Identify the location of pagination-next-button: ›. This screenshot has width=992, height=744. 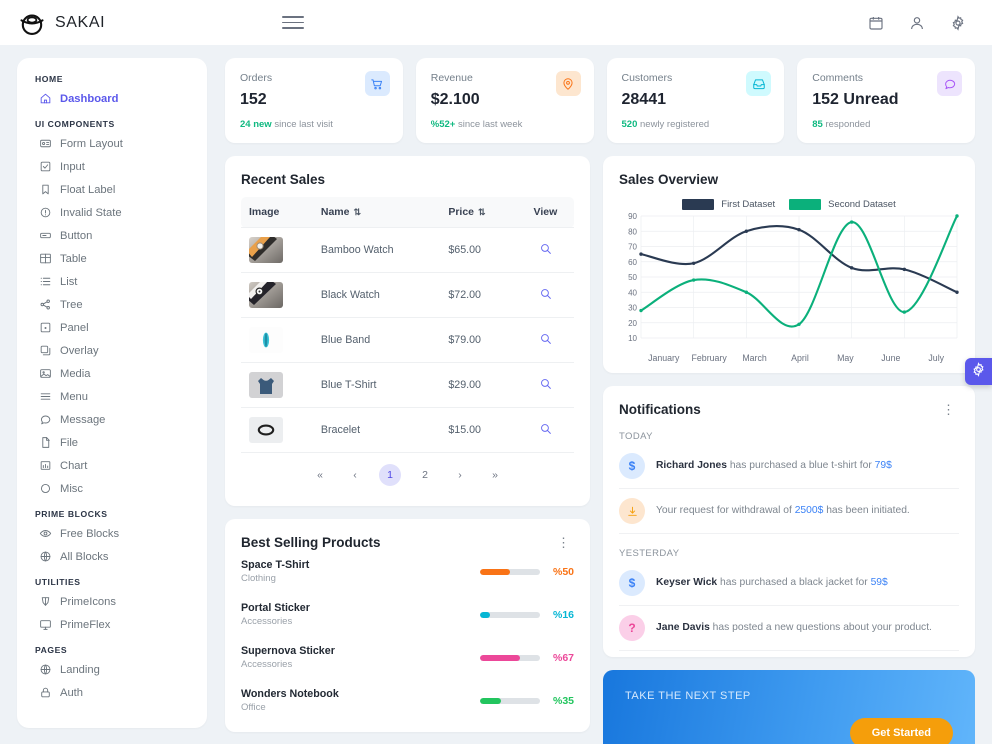
(460, 475).